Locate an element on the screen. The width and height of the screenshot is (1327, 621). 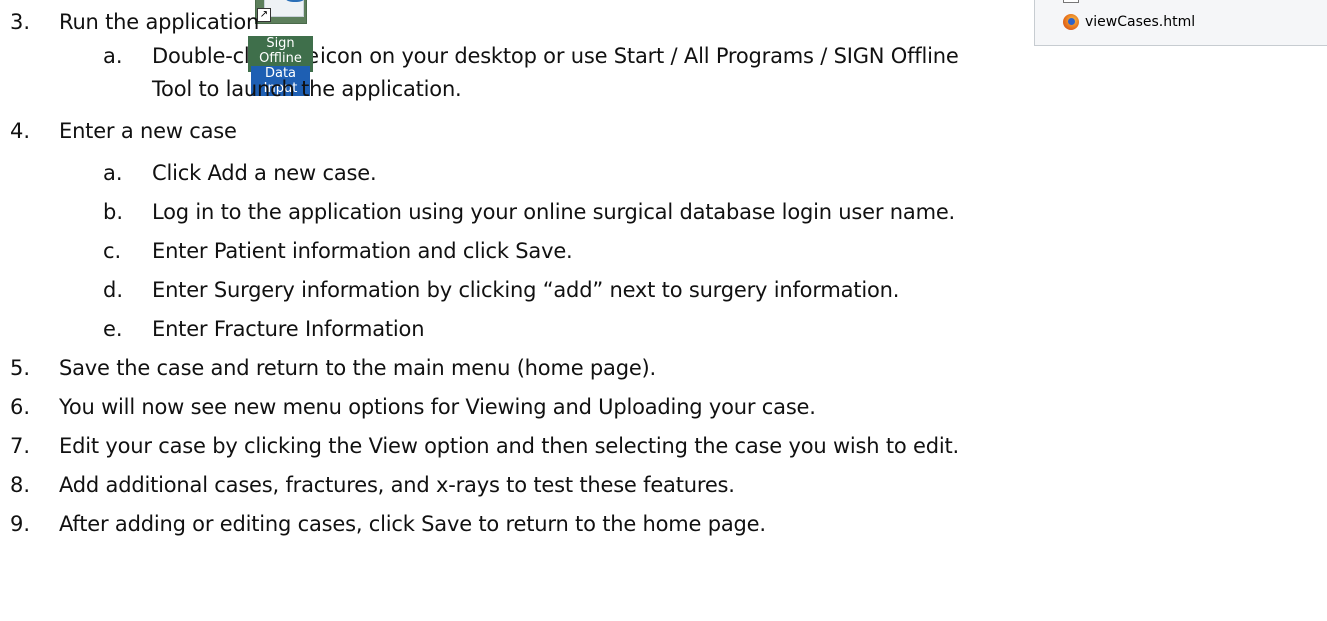
substep-text: Enter Fracture Information is located at coordinates (288, 329).